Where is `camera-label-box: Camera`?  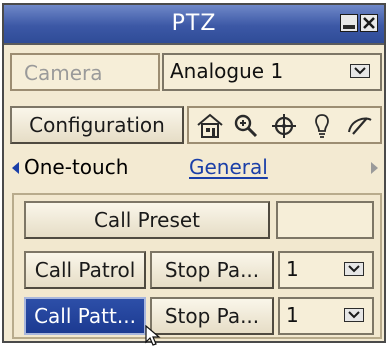 camera-label-box: Camera is located at coordinates (85, 72).